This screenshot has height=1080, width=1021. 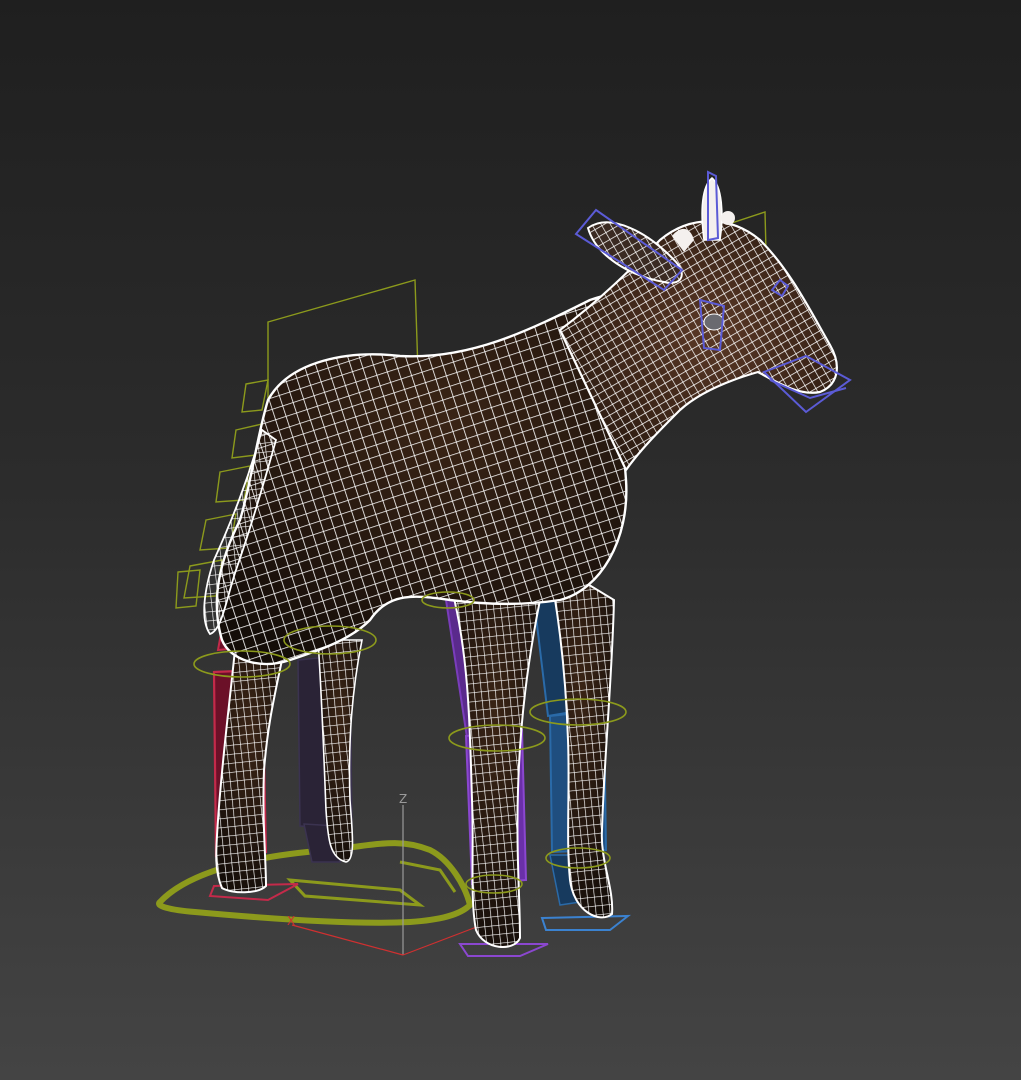 What do you see at coordinates (403, 799) in the screenshot?
I see `axis-z-label: Z` at bounding box center [403, 799].